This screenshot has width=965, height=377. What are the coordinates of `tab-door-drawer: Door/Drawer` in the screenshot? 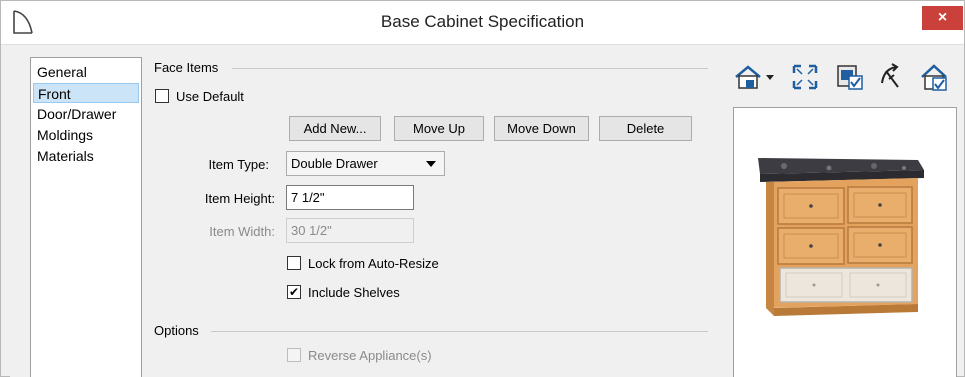 It's located at (86, 114).